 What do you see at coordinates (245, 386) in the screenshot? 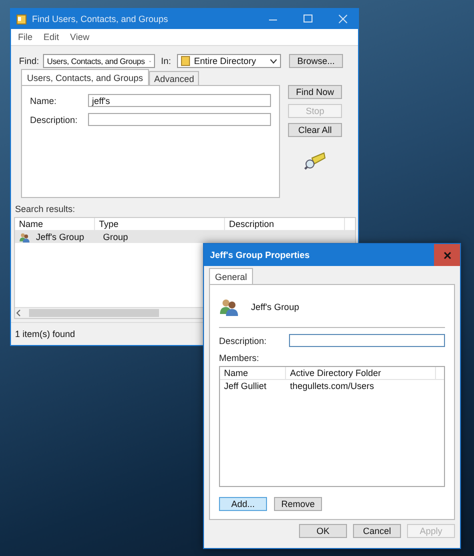
I see `table-cell-text: Jeff Gulliet` at bounding box center [245, 386].